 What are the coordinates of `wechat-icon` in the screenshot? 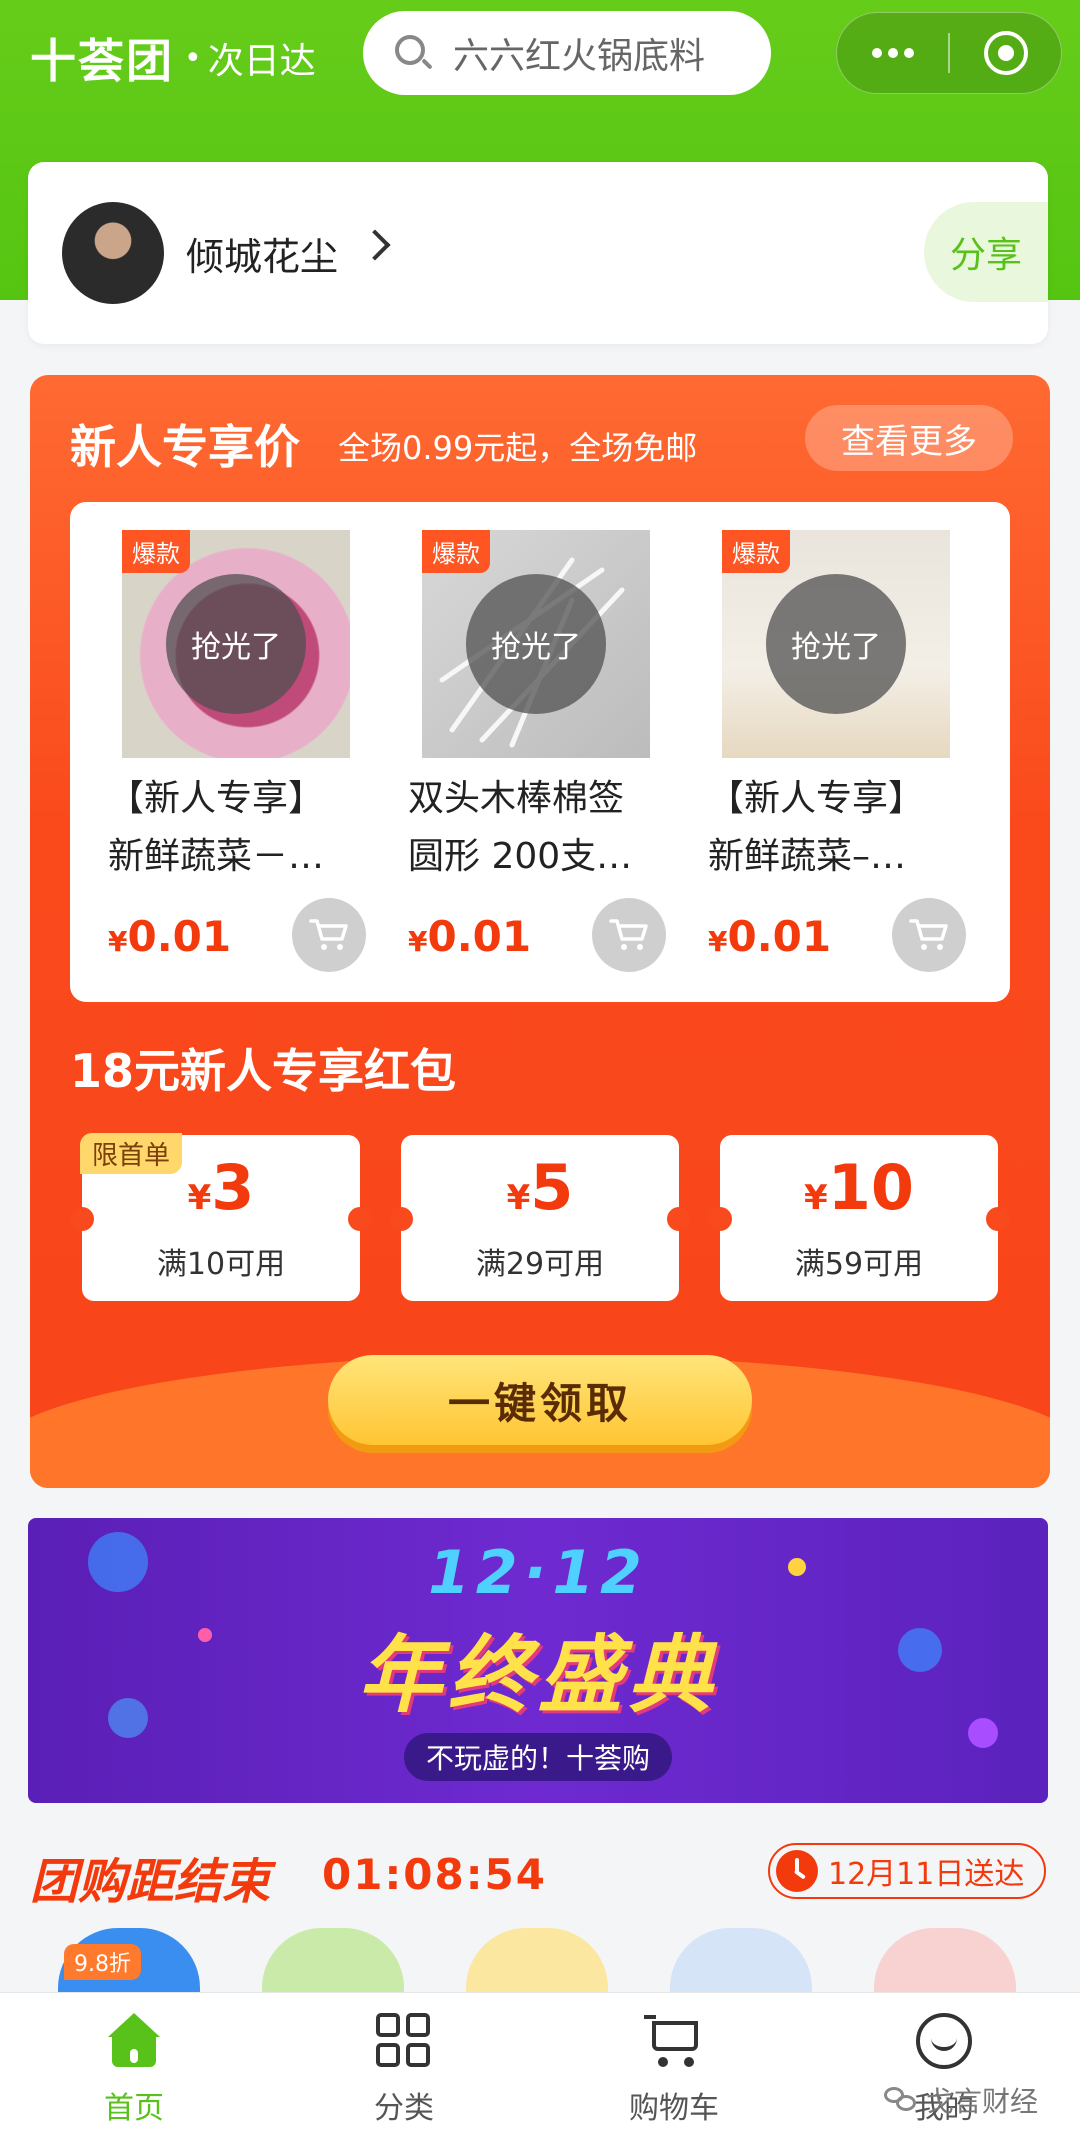 It's located at (901, 2100).